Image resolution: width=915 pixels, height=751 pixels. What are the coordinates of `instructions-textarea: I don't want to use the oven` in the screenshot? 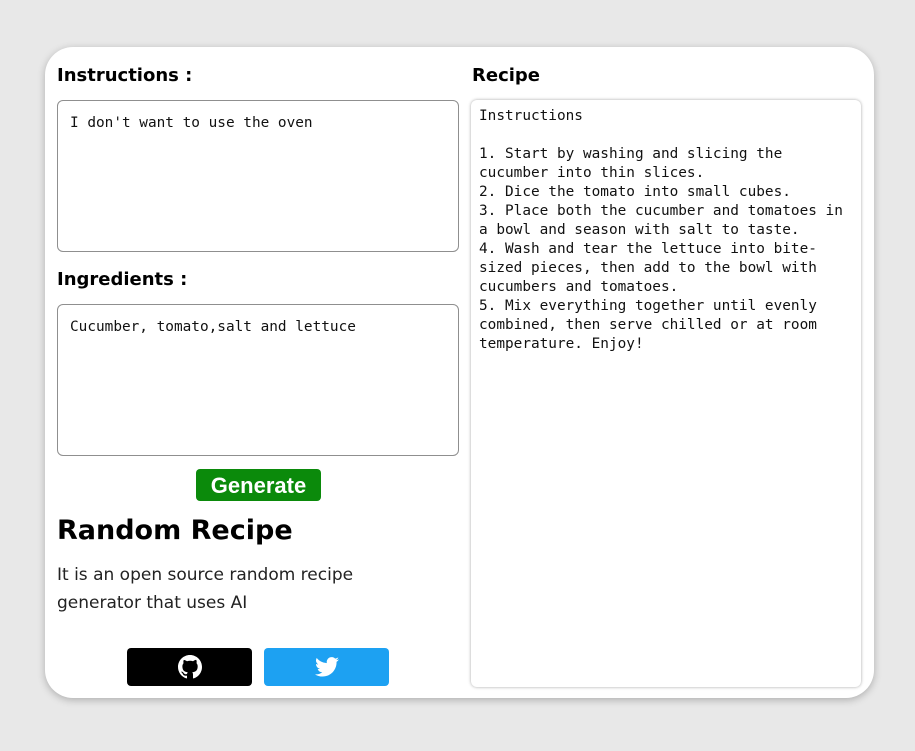 It's located at (258, 176).